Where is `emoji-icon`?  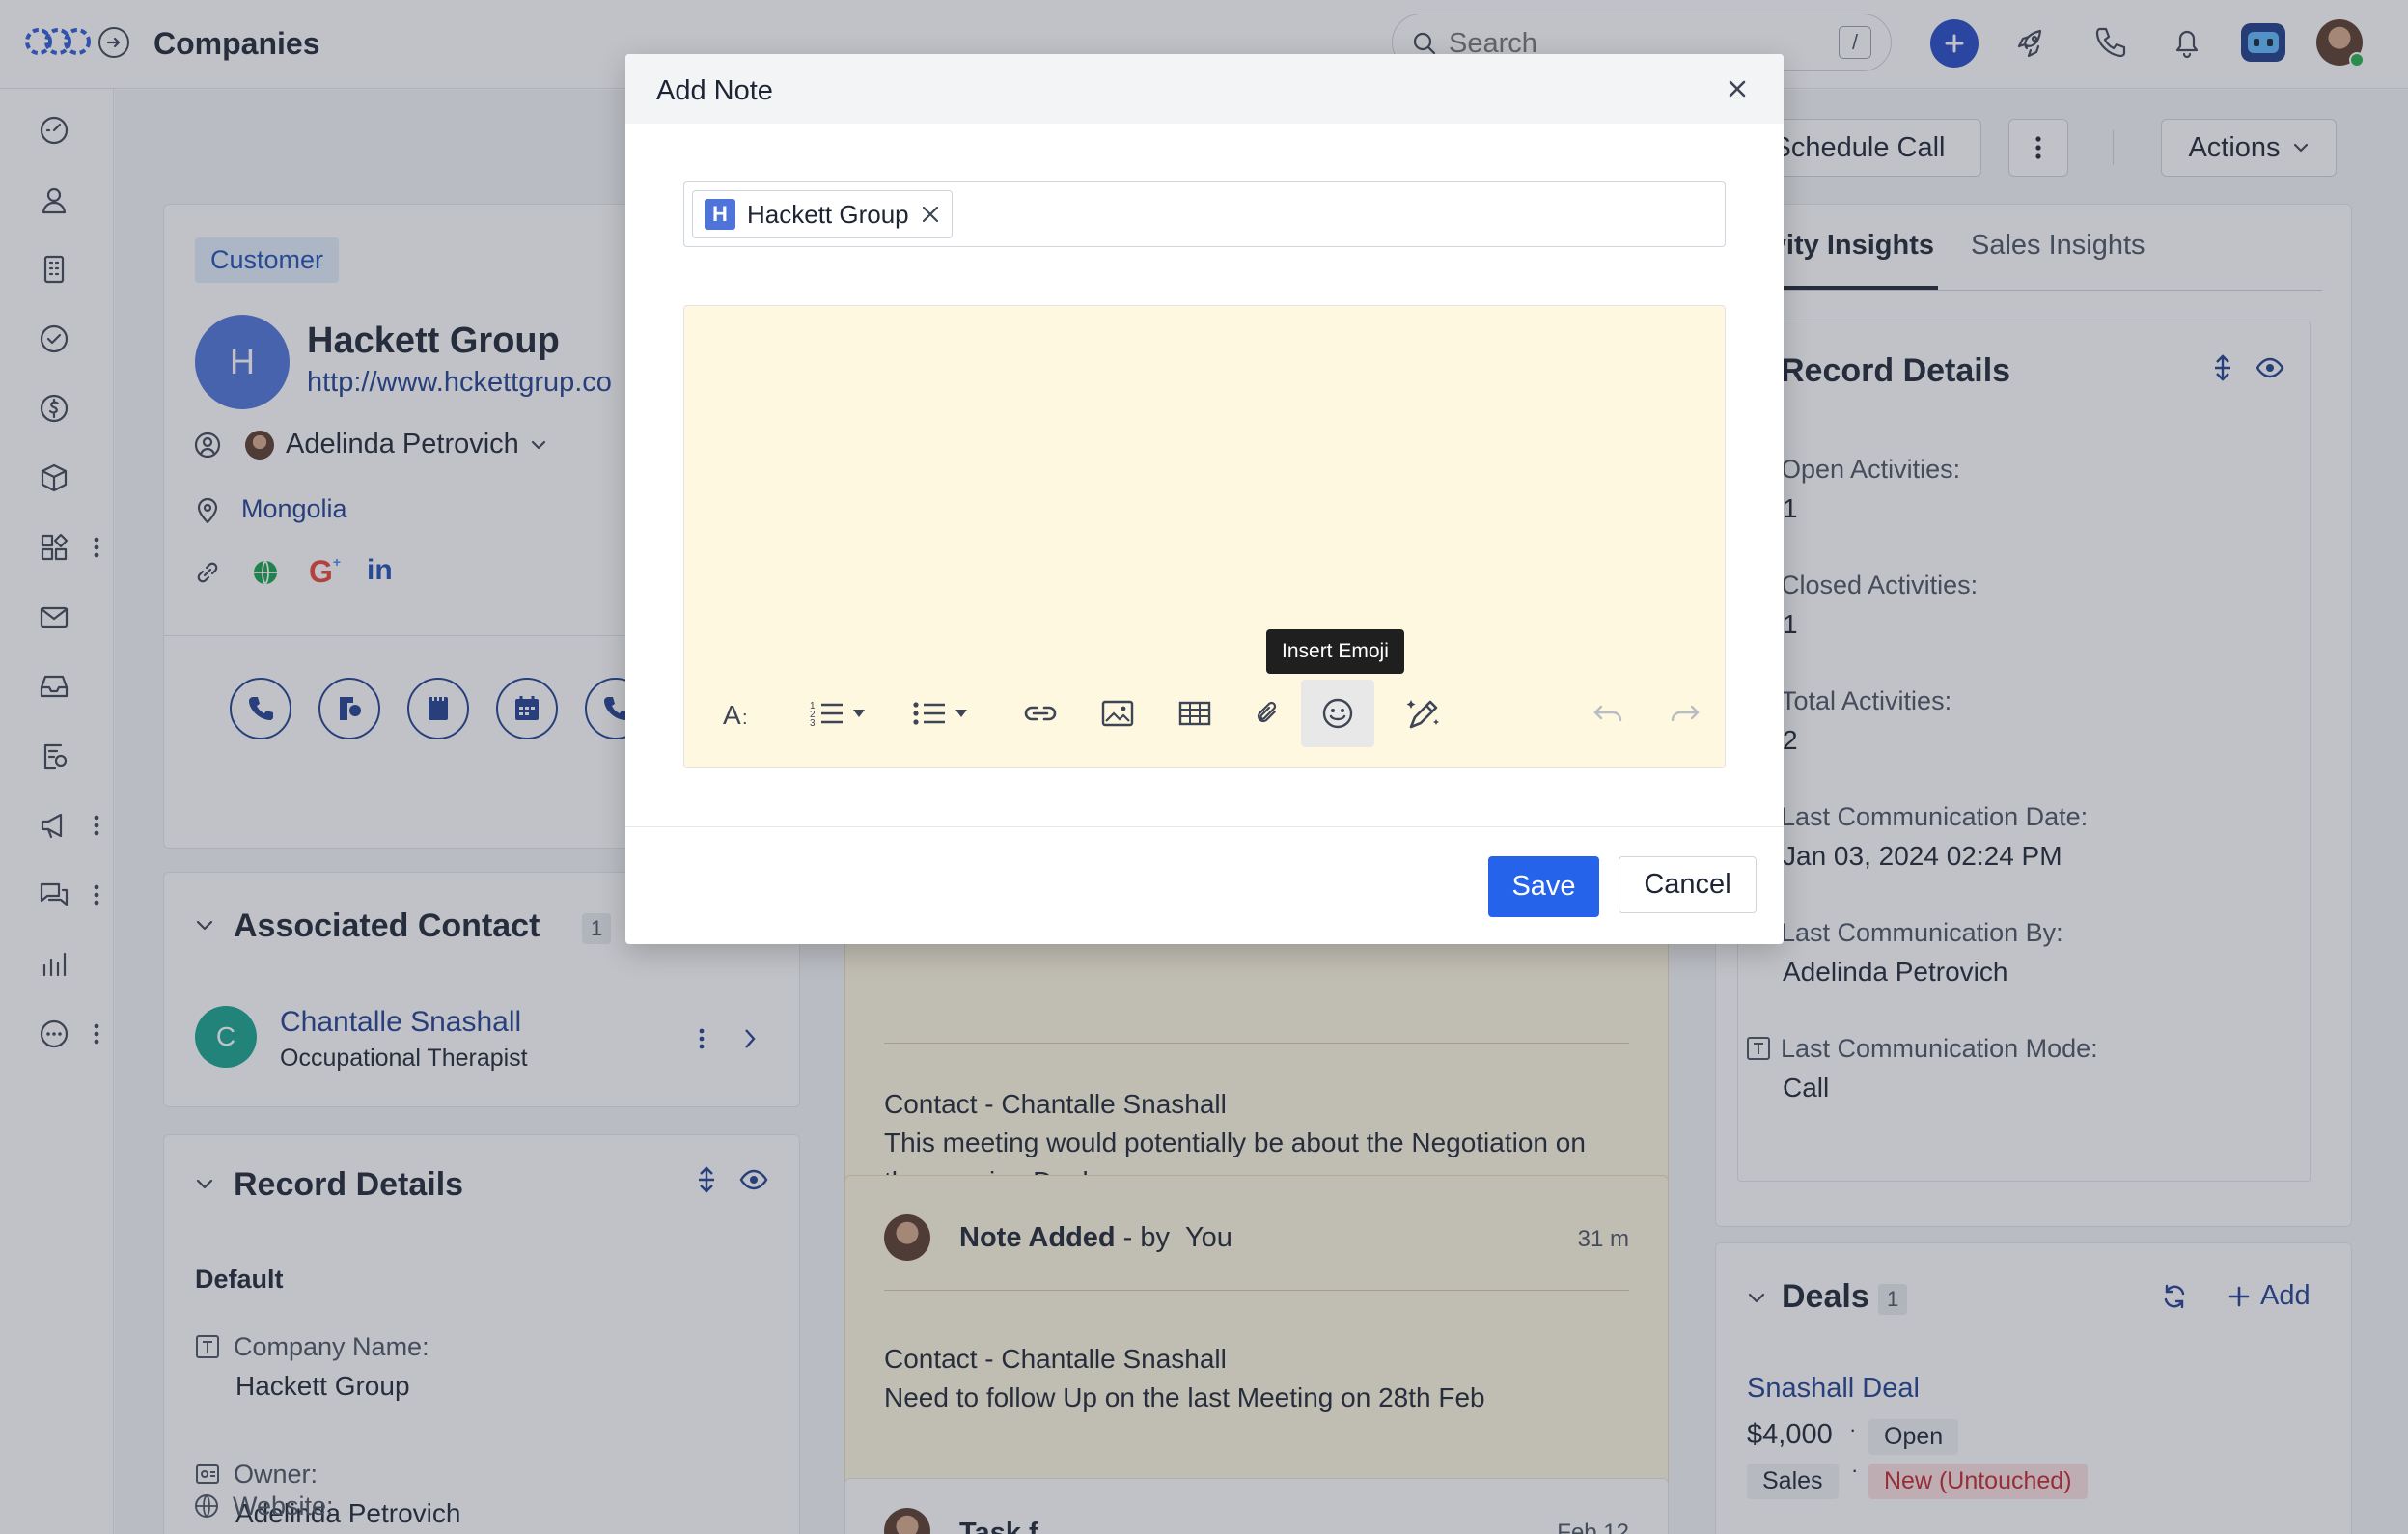
emoji-icon is located at coordinates (1337, 713).